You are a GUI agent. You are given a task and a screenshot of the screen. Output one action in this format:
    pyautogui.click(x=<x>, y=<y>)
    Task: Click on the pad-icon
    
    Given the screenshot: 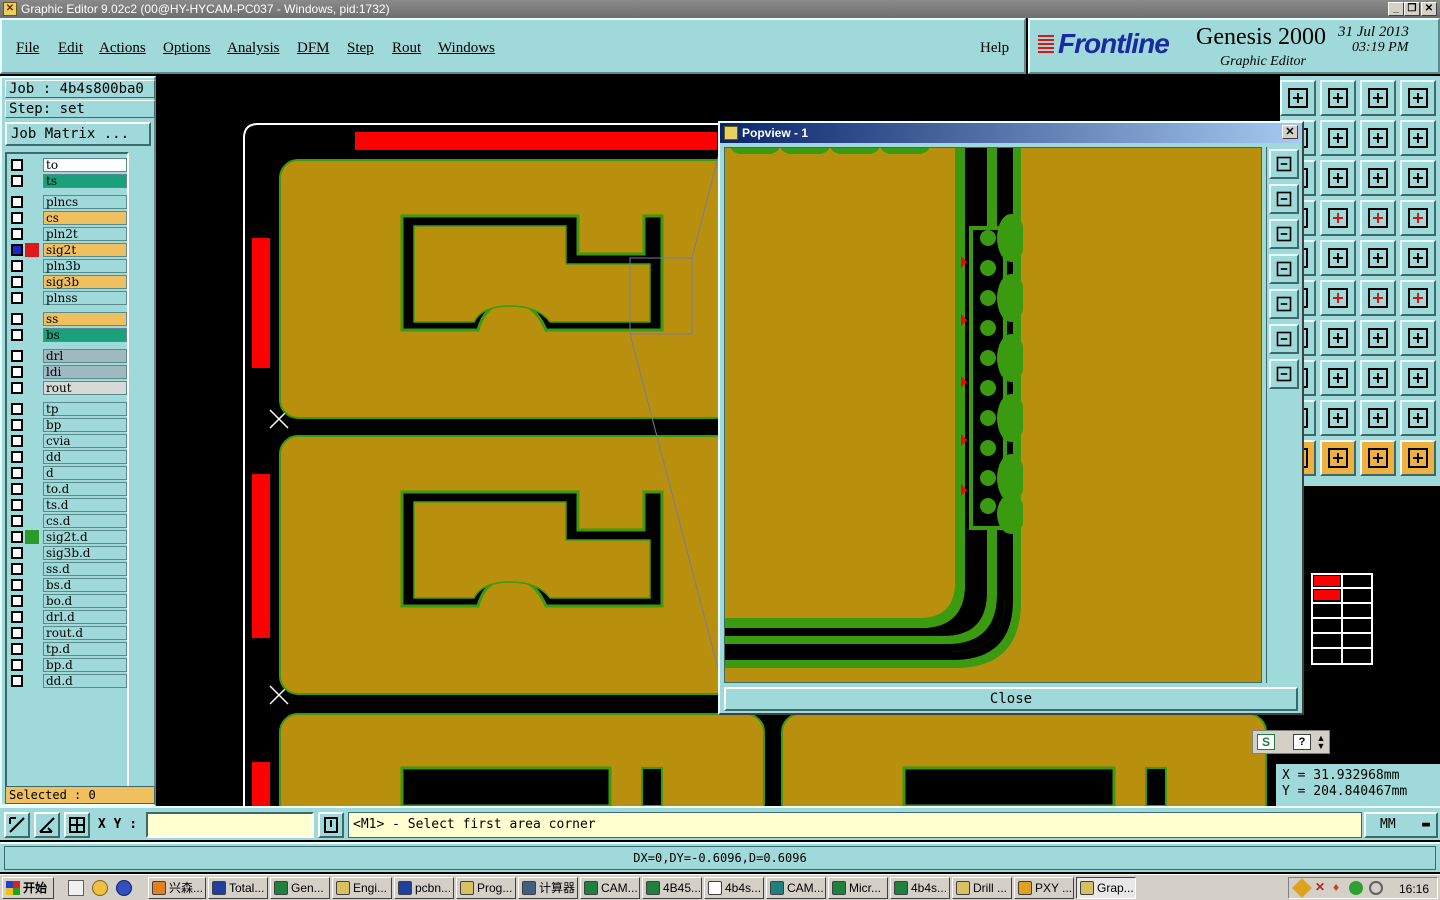 What is the action you would take?
    pyautogui.click(x=1418, y=258)
    